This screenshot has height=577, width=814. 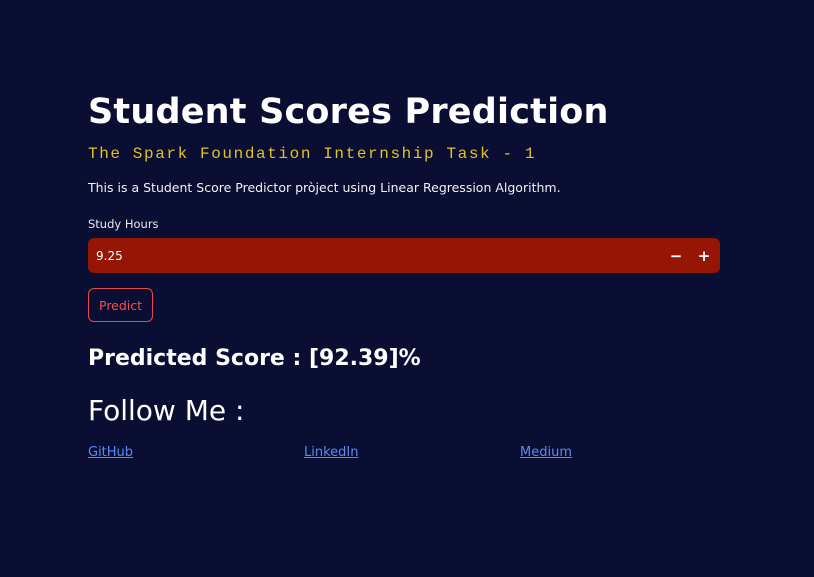 I want to click on github-link: GitHub, so click(x=110, y=453).